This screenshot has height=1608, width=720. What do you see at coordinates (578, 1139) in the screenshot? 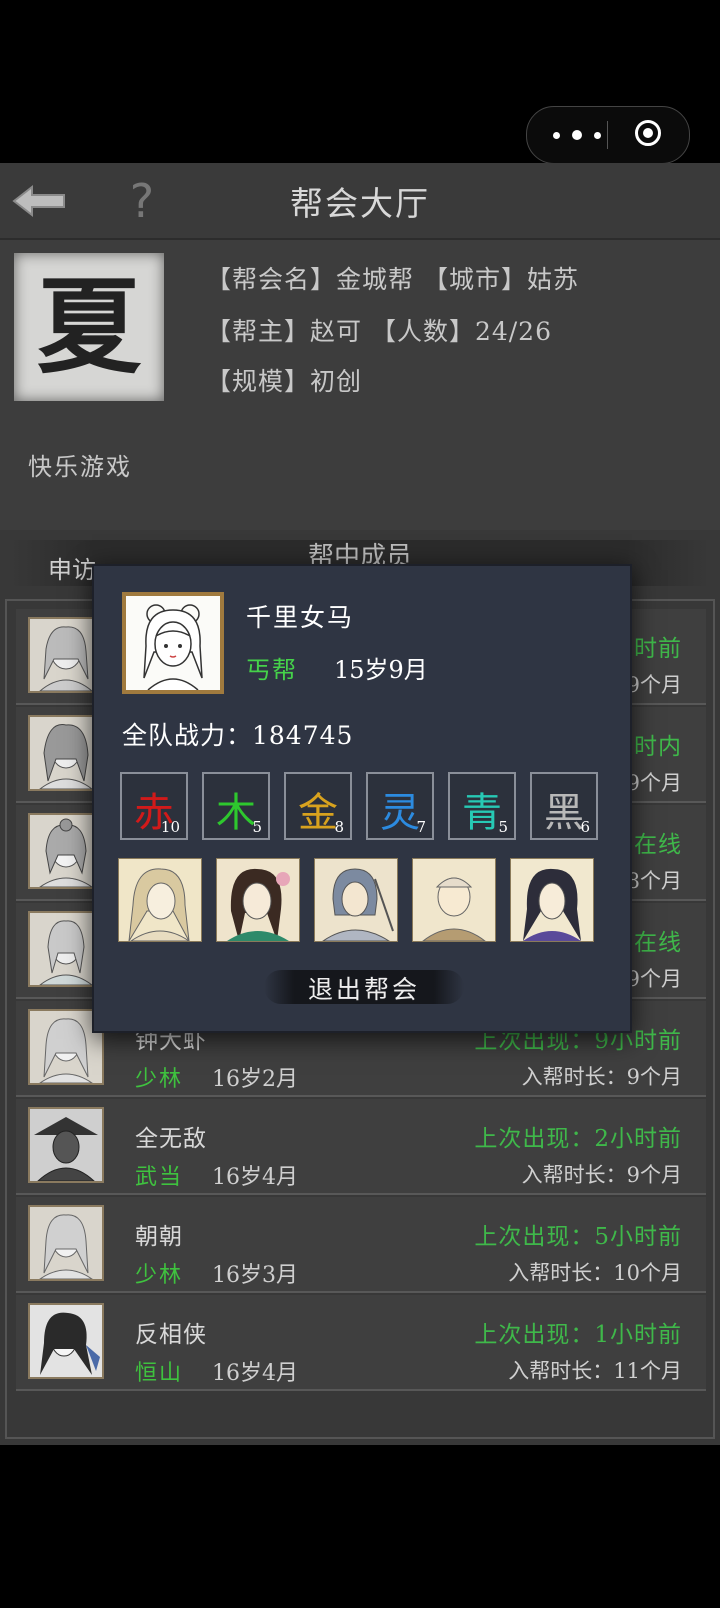
I see `member-last-seen: 上次出现：2小时前` at bounding box center [578, 1139].